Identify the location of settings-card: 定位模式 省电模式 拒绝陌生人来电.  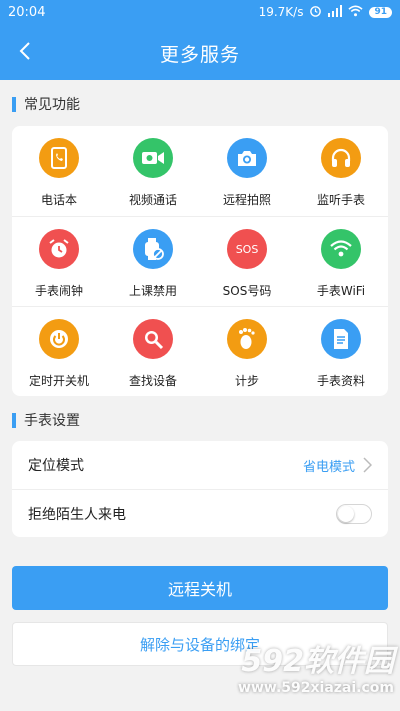
(200, 489).